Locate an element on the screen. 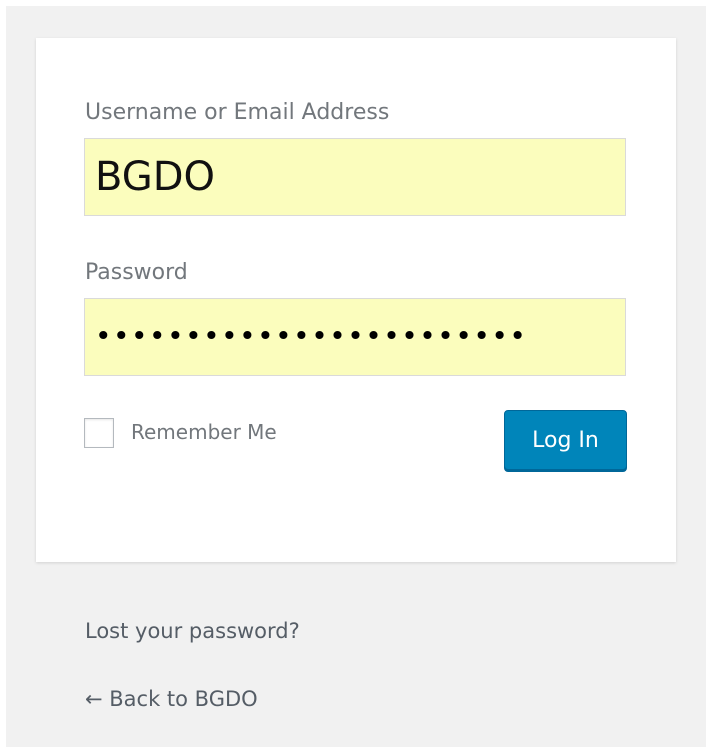 The width and height of the screenshot is (706, 747). password-field: •••••••••••••••••••••••• is located at coordinates (355, 337).